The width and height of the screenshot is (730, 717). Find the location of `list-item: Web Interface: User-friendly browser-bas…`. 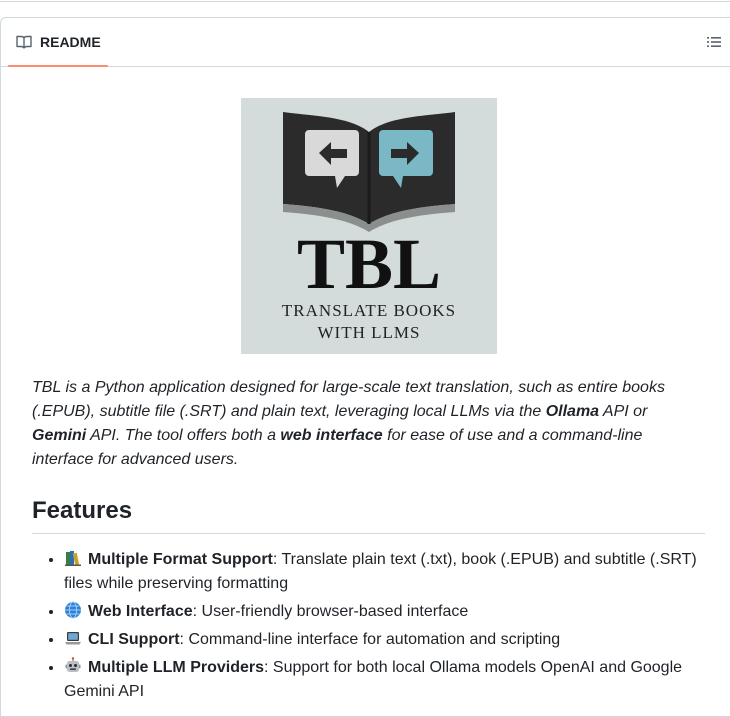

list-item: Web Interface: User-friendly browser-bas… is located at coordinates (384, 612).